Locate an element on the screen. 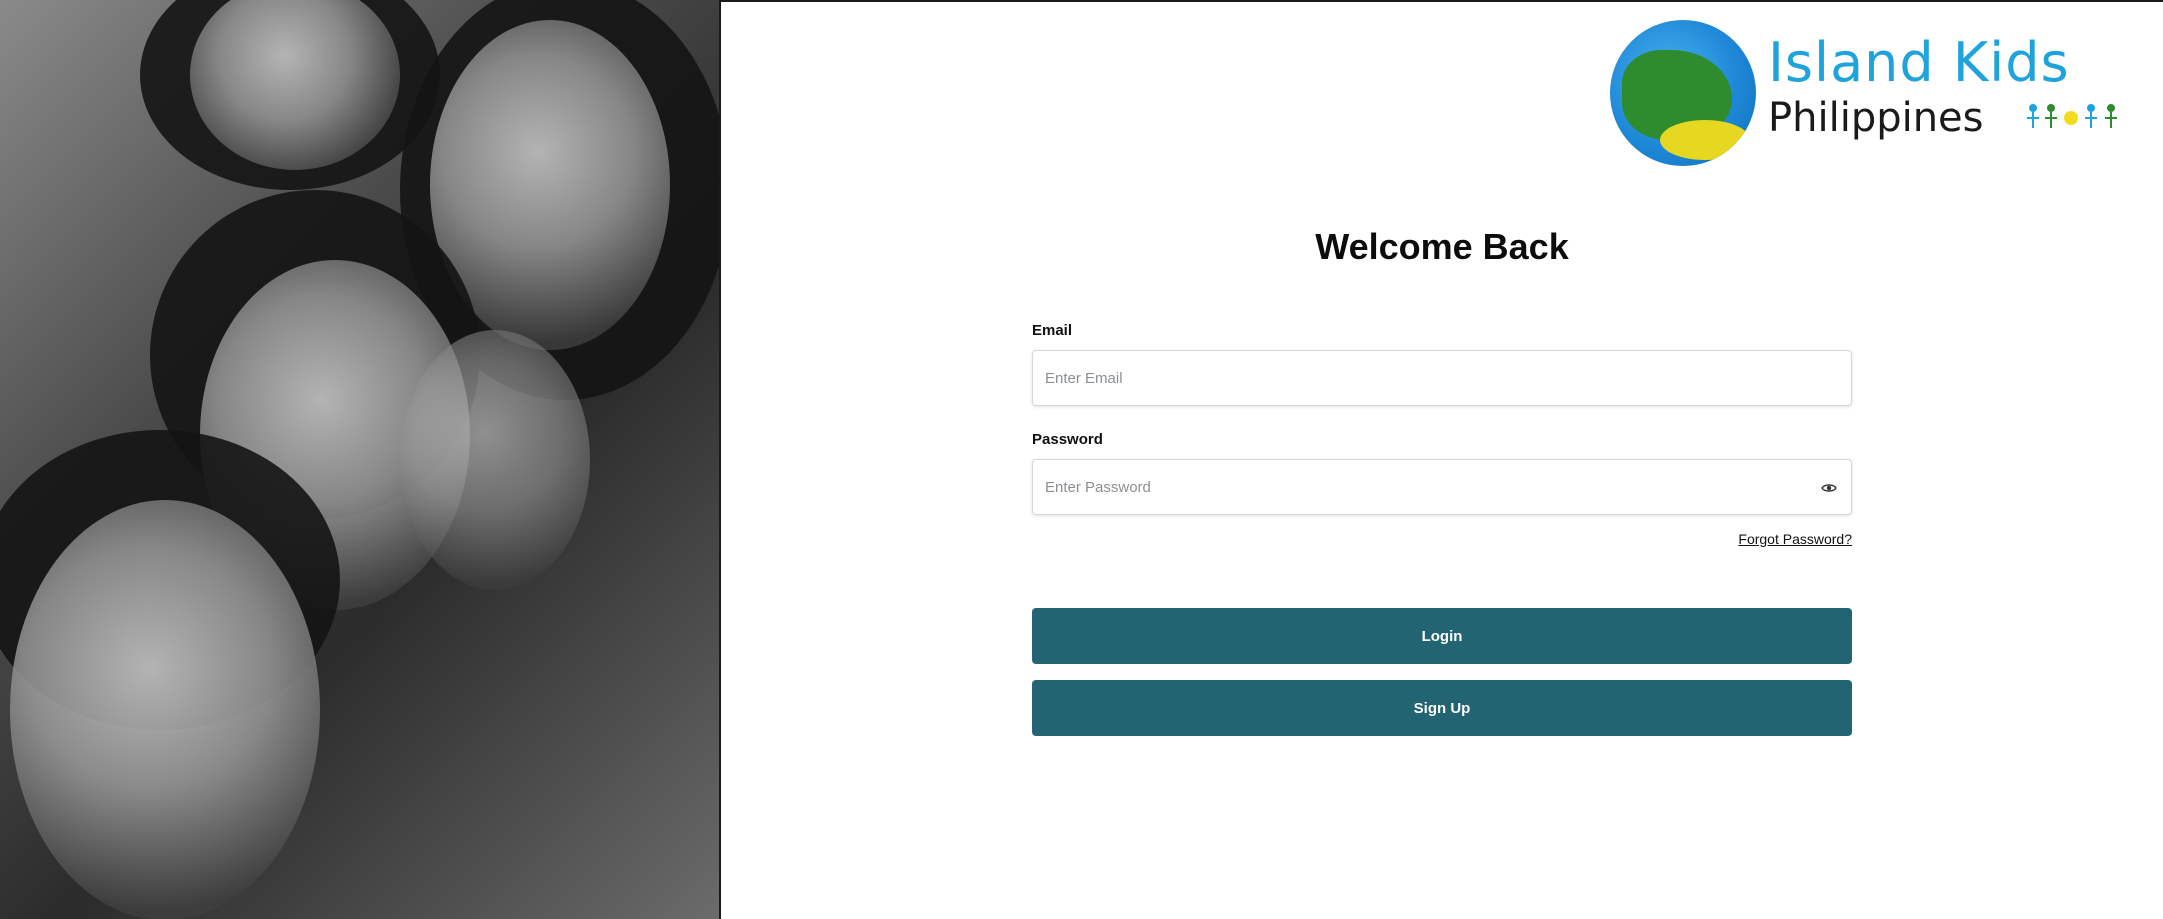 The width and height of the screenshot is (2163, 919). password-field is located at coordinates (1424, 487).